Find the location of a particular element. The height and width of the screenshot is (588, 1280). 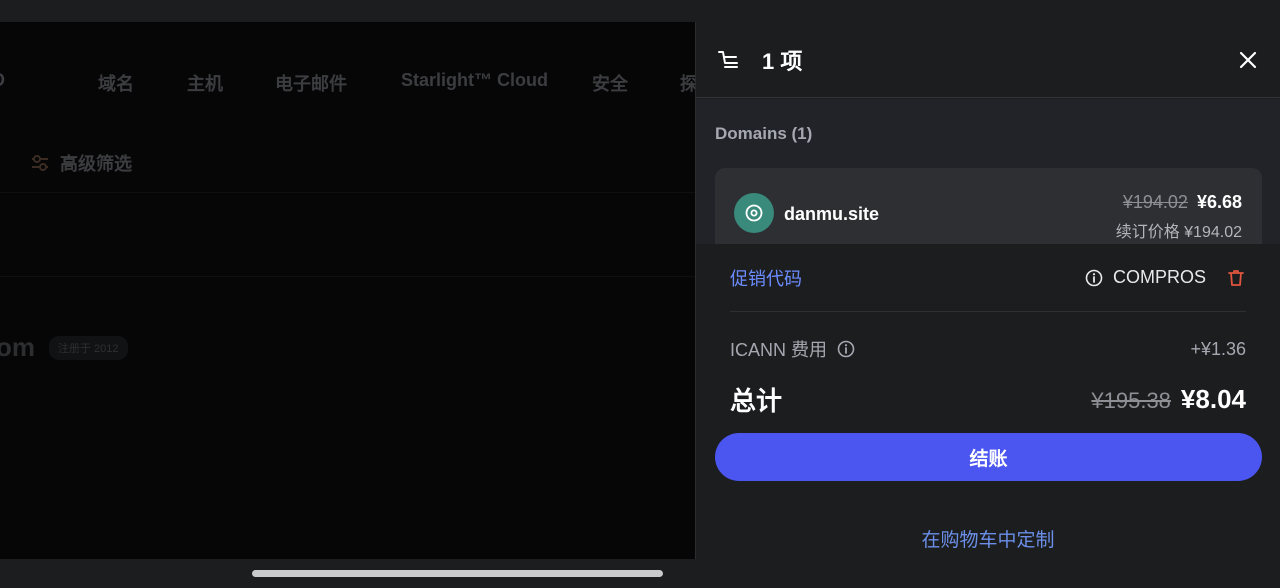

fee-label-group: ICANN 费用 is located at coordinates (792, 349).